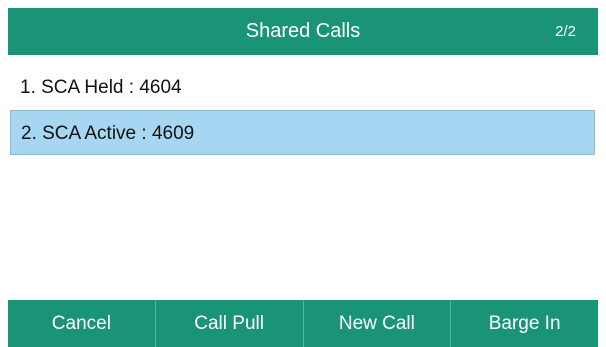  Describe the element at coordinates (376, 323) in the screenshot. I see `new-call-softkey: New Call` at that location.